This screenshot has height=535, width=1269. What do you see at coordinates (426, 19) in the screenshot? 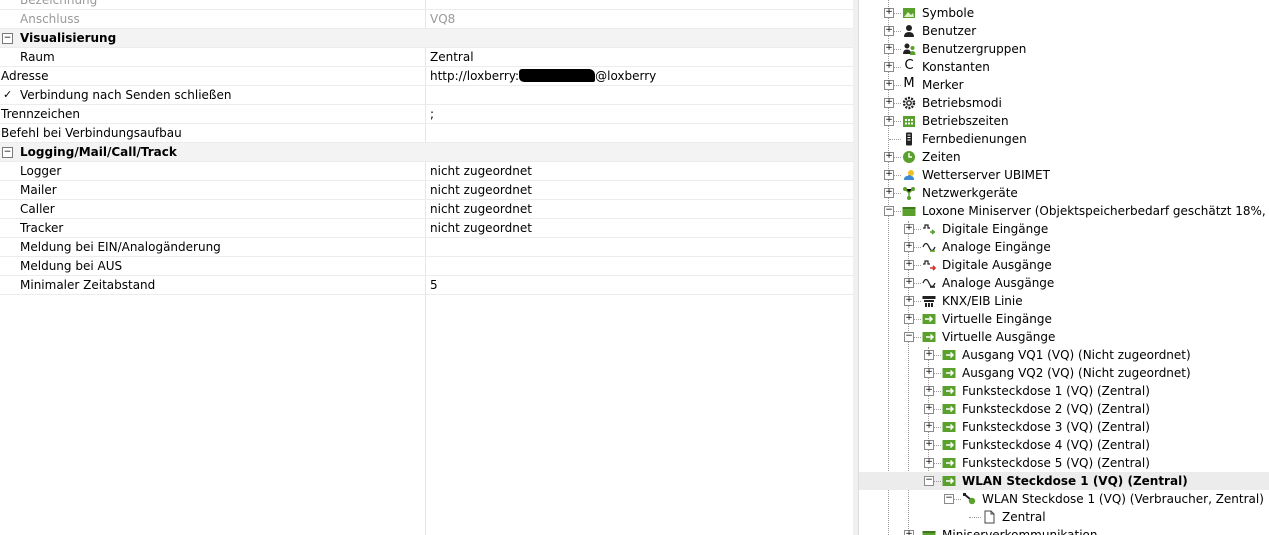
I see `property-row: Anschluss VQ8` at bounding box center [426, 19].